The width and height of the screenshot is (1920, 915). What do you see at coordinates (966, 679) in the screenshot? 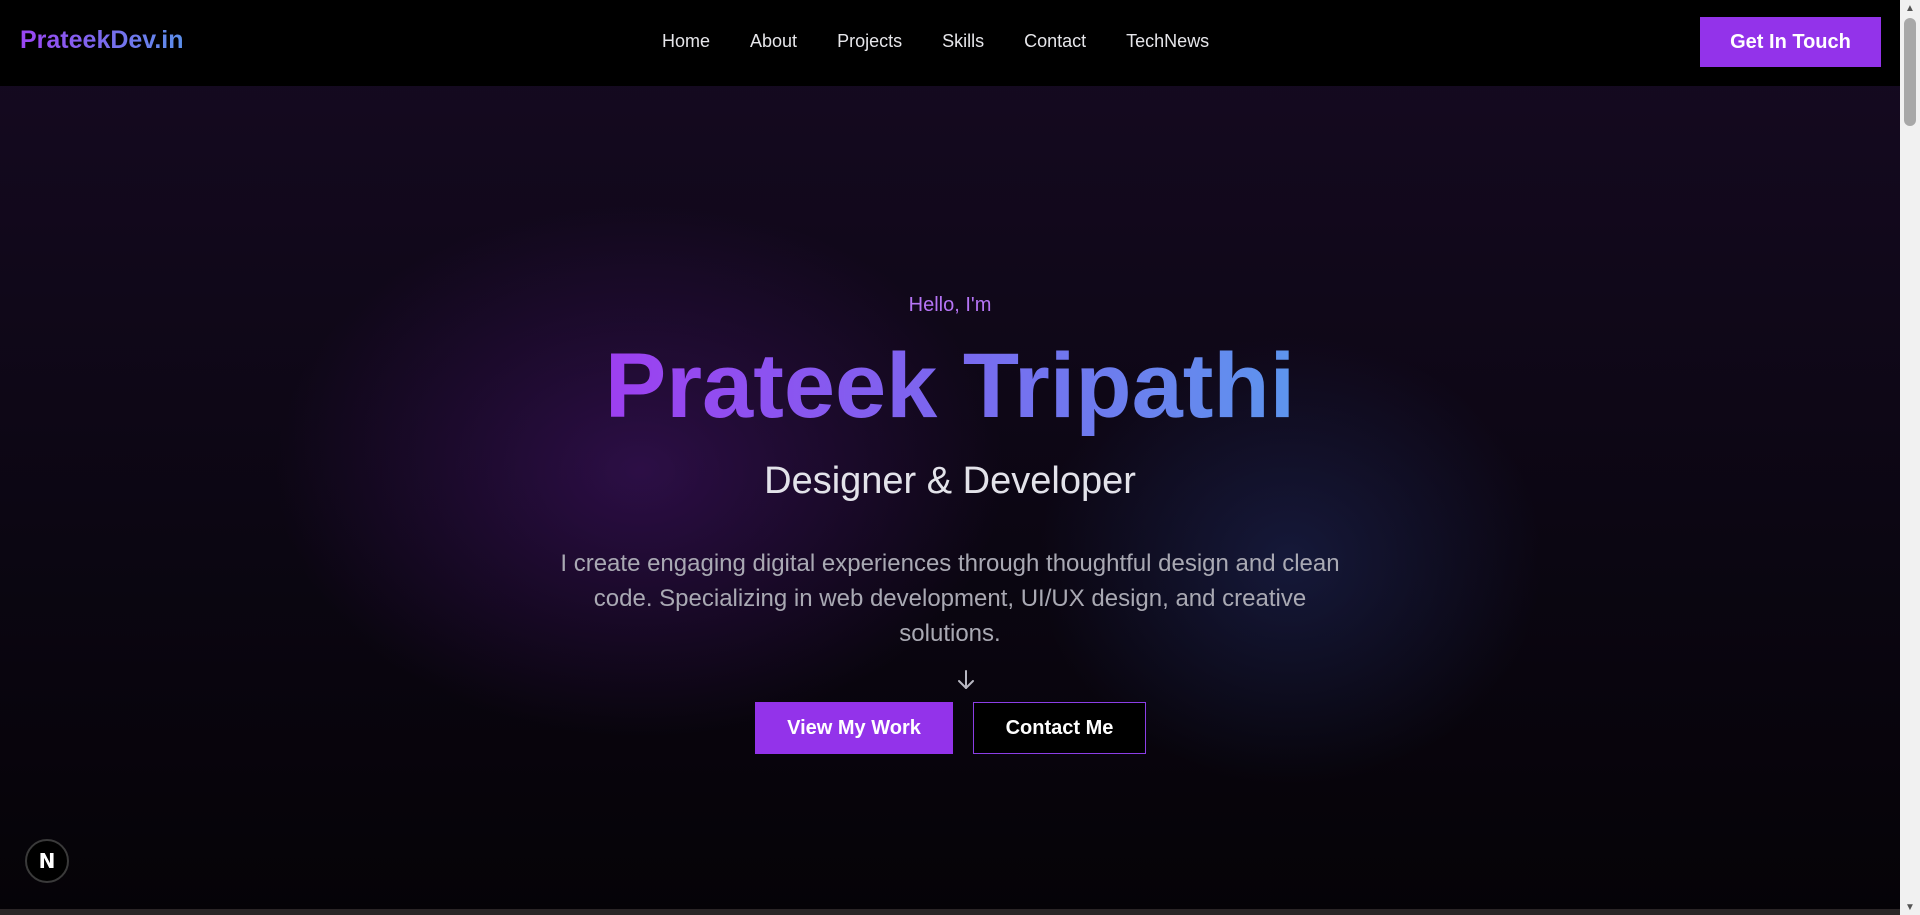
I see `arrow-down-icon` at bounding box center [966, 679].